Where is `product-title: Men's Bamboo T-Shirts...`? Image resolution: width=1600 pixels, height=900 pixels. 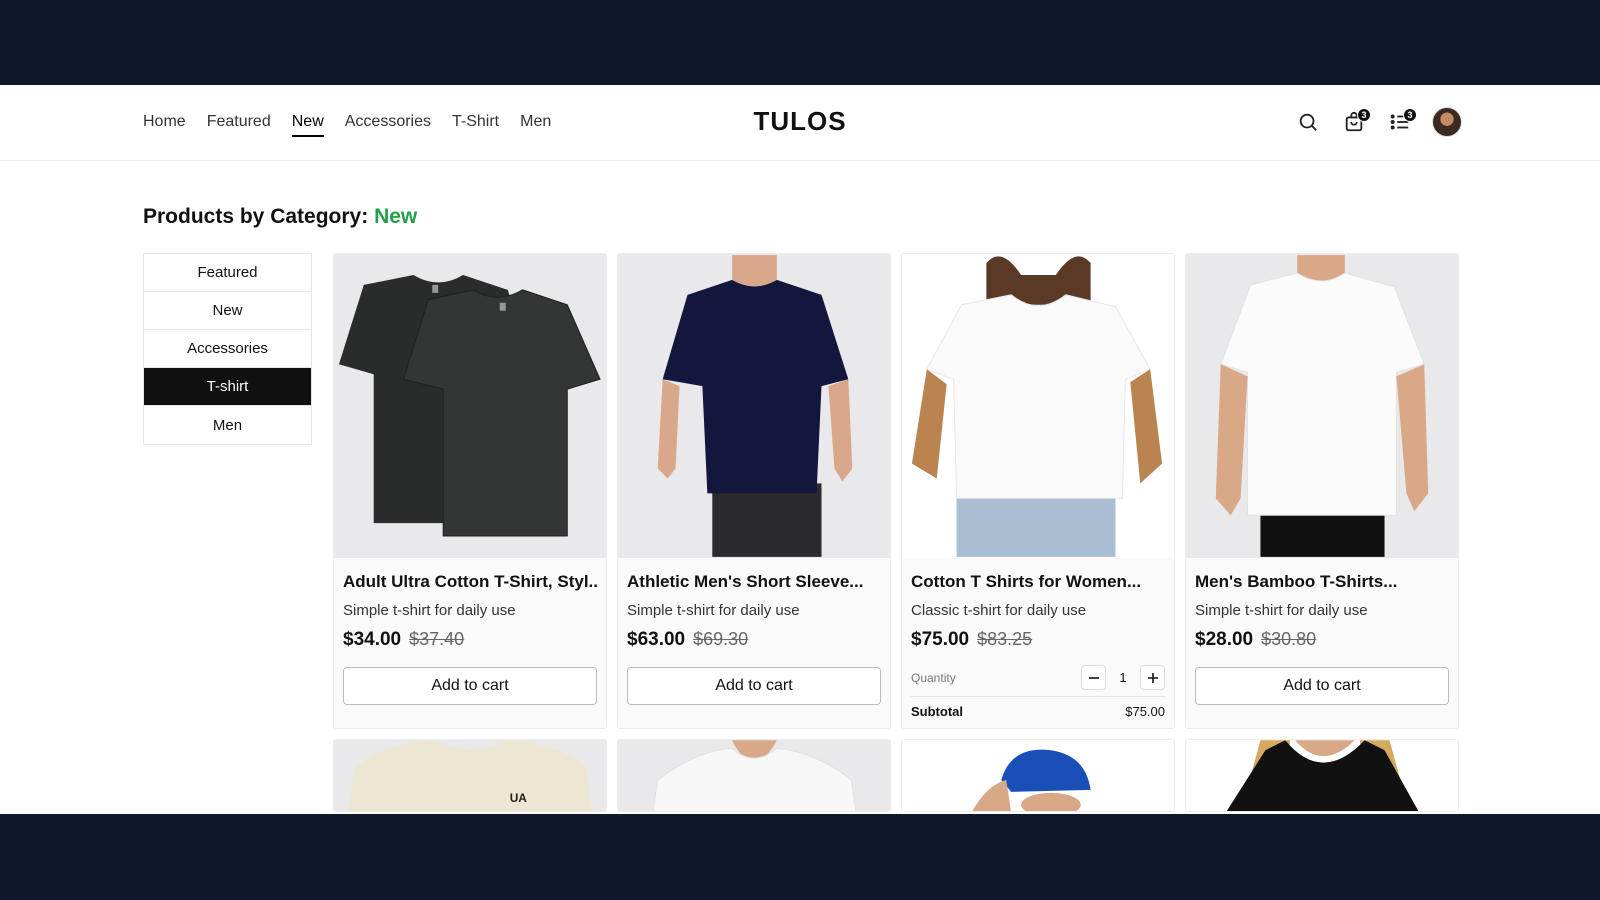
product-title: Men's Bamboo T-Shirts... is located at coordinates (1322, 582).